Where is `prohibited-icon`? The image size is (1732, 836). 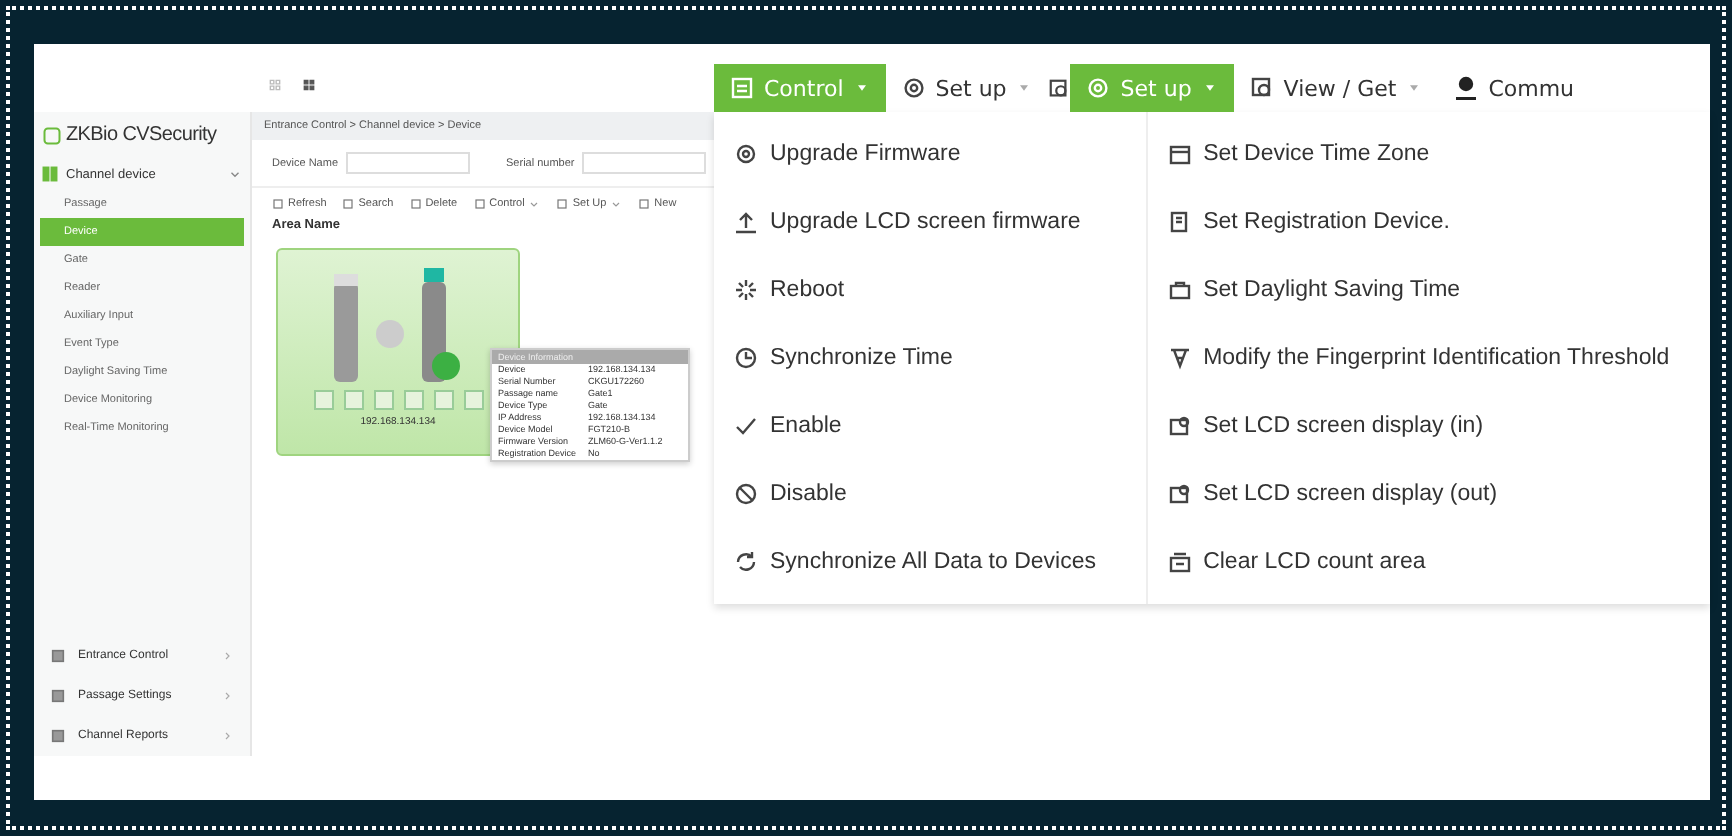
prohibited-icon is located at coordinates (746, 494).